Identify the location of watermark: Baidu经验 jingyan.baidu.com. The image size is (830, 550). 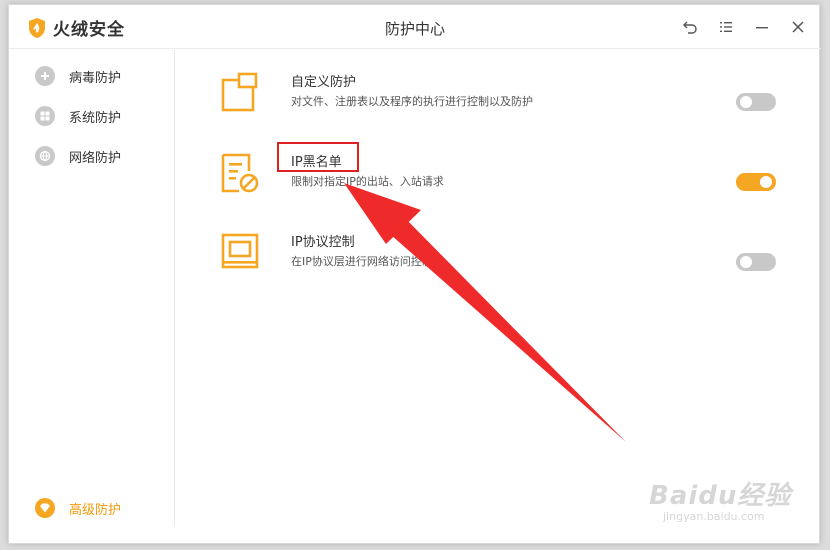
(729, 500).